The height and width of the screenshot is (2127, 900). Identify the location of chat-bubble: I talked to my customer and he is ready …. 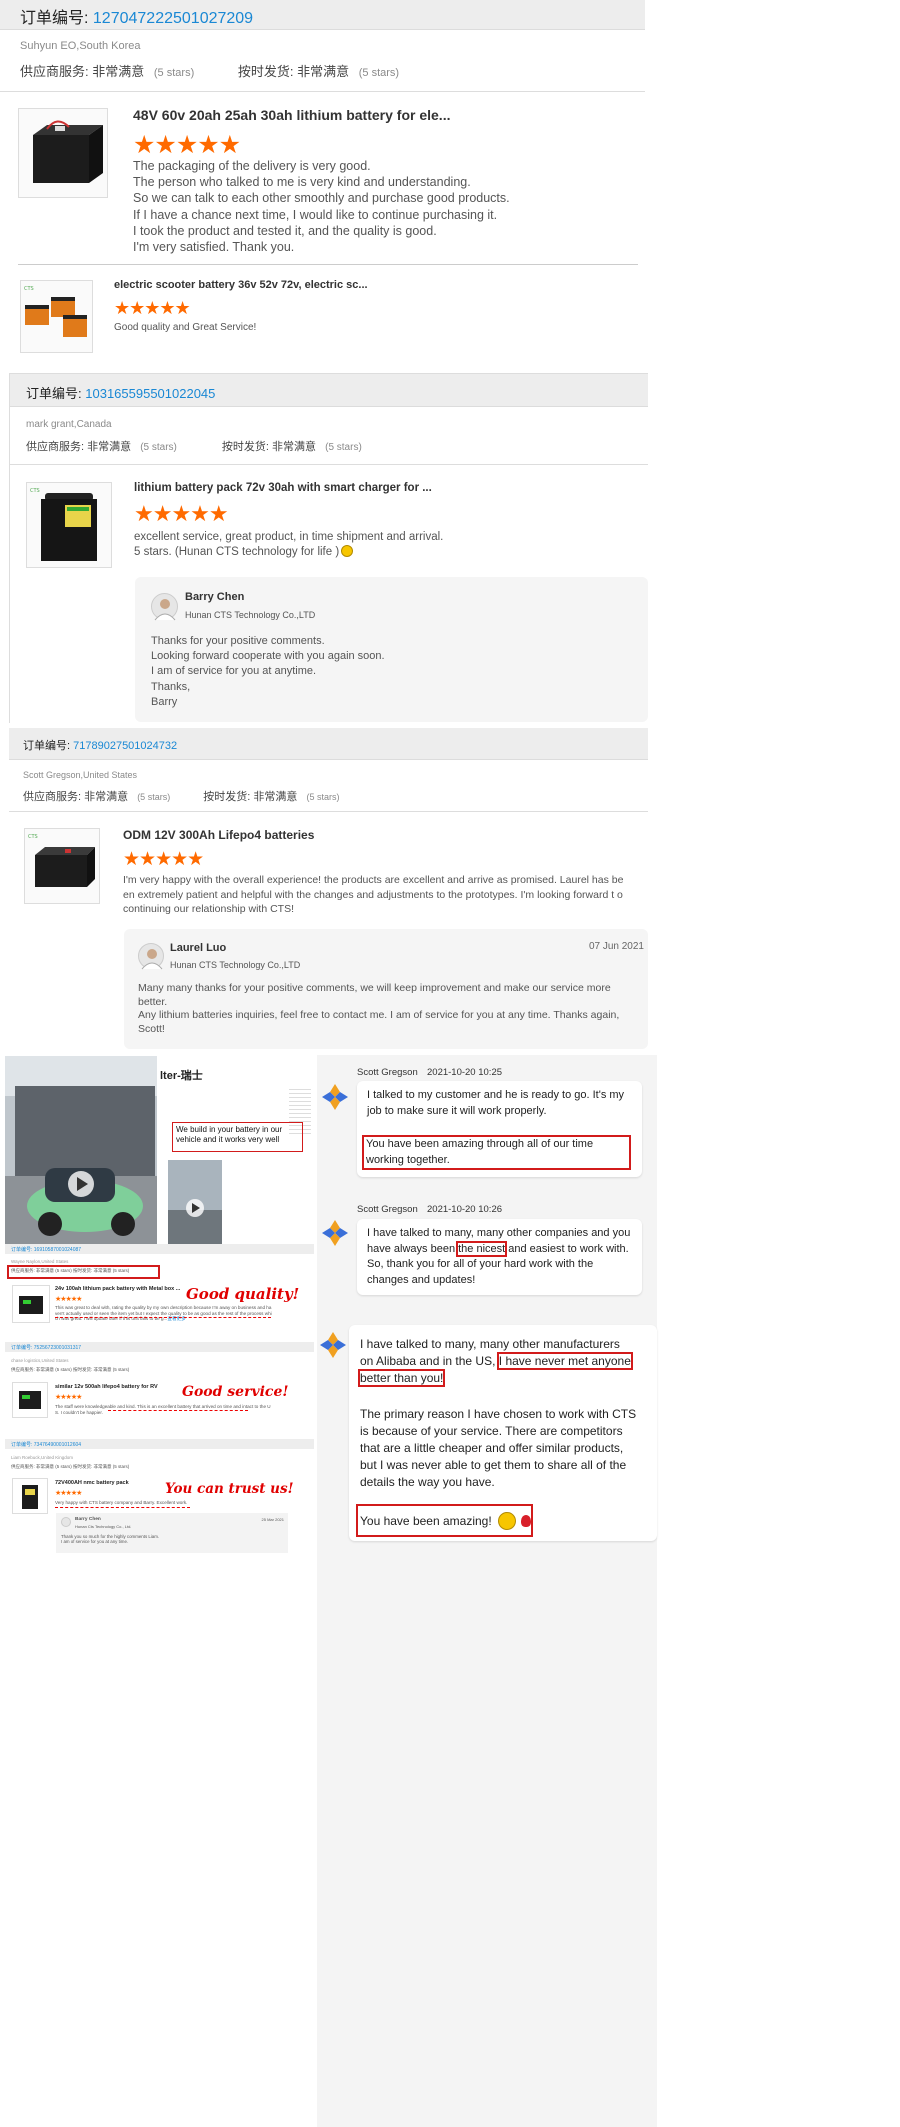
(499, 1129).